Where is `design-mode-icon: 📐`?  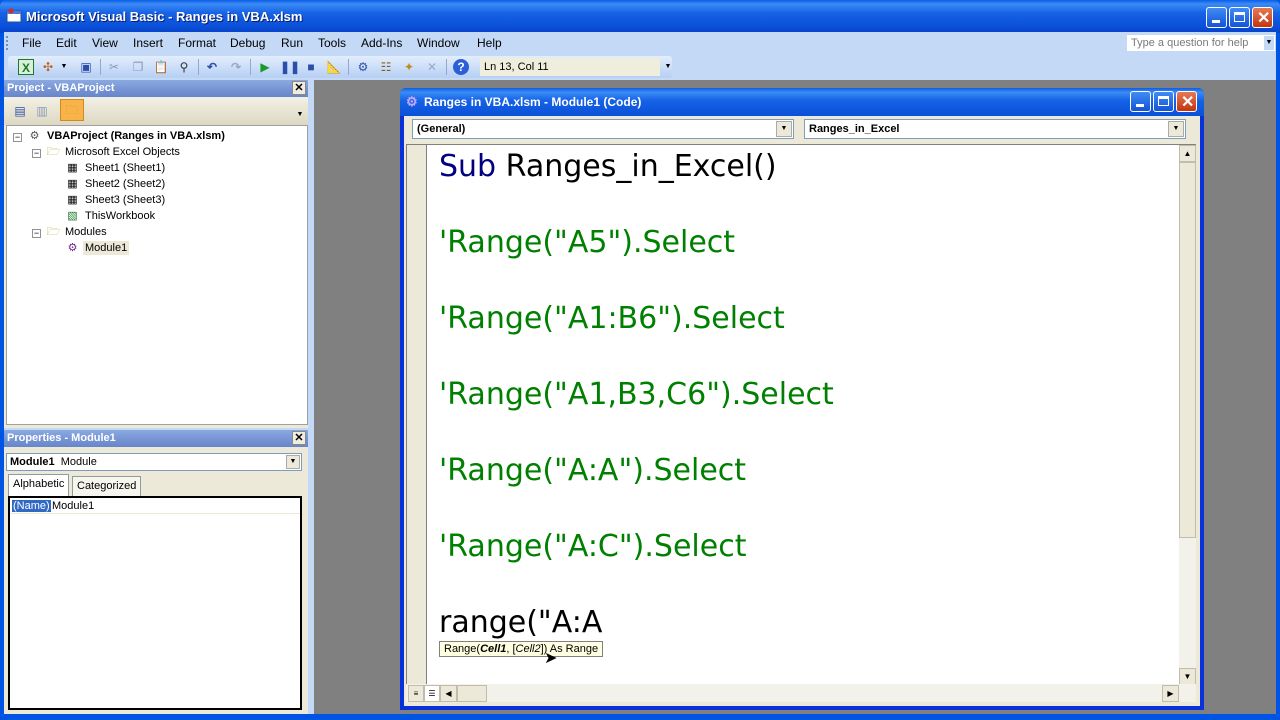
design-mode-icon: 📐 is located at coordinates (334, 67).